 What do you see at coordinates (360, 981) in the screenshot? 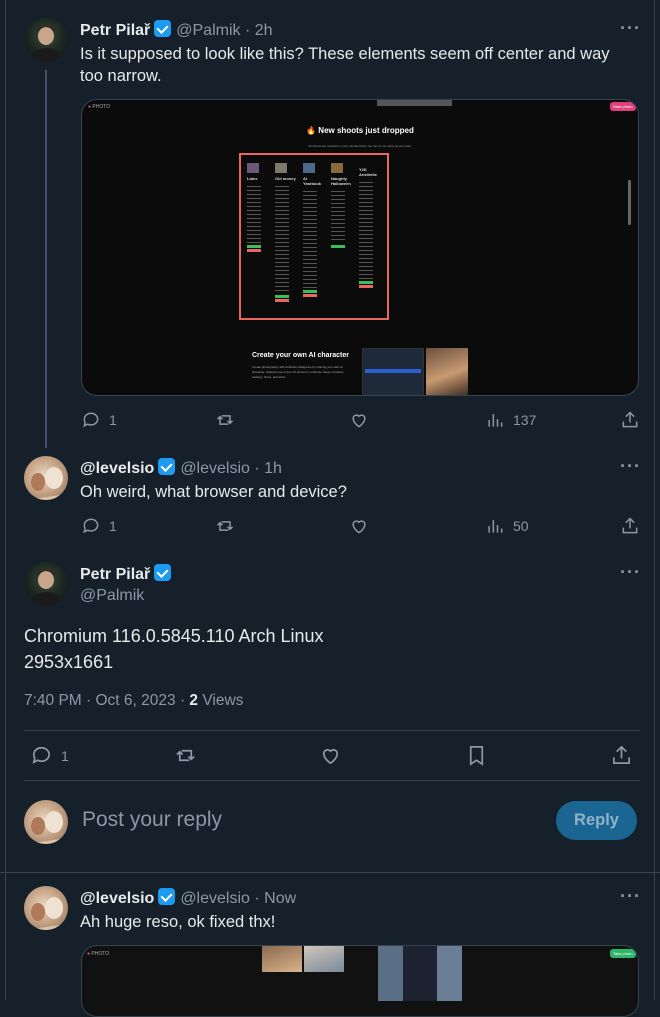
I see `tweet-media: ● PHOTO Take photo` at bounding box center [360, 981].